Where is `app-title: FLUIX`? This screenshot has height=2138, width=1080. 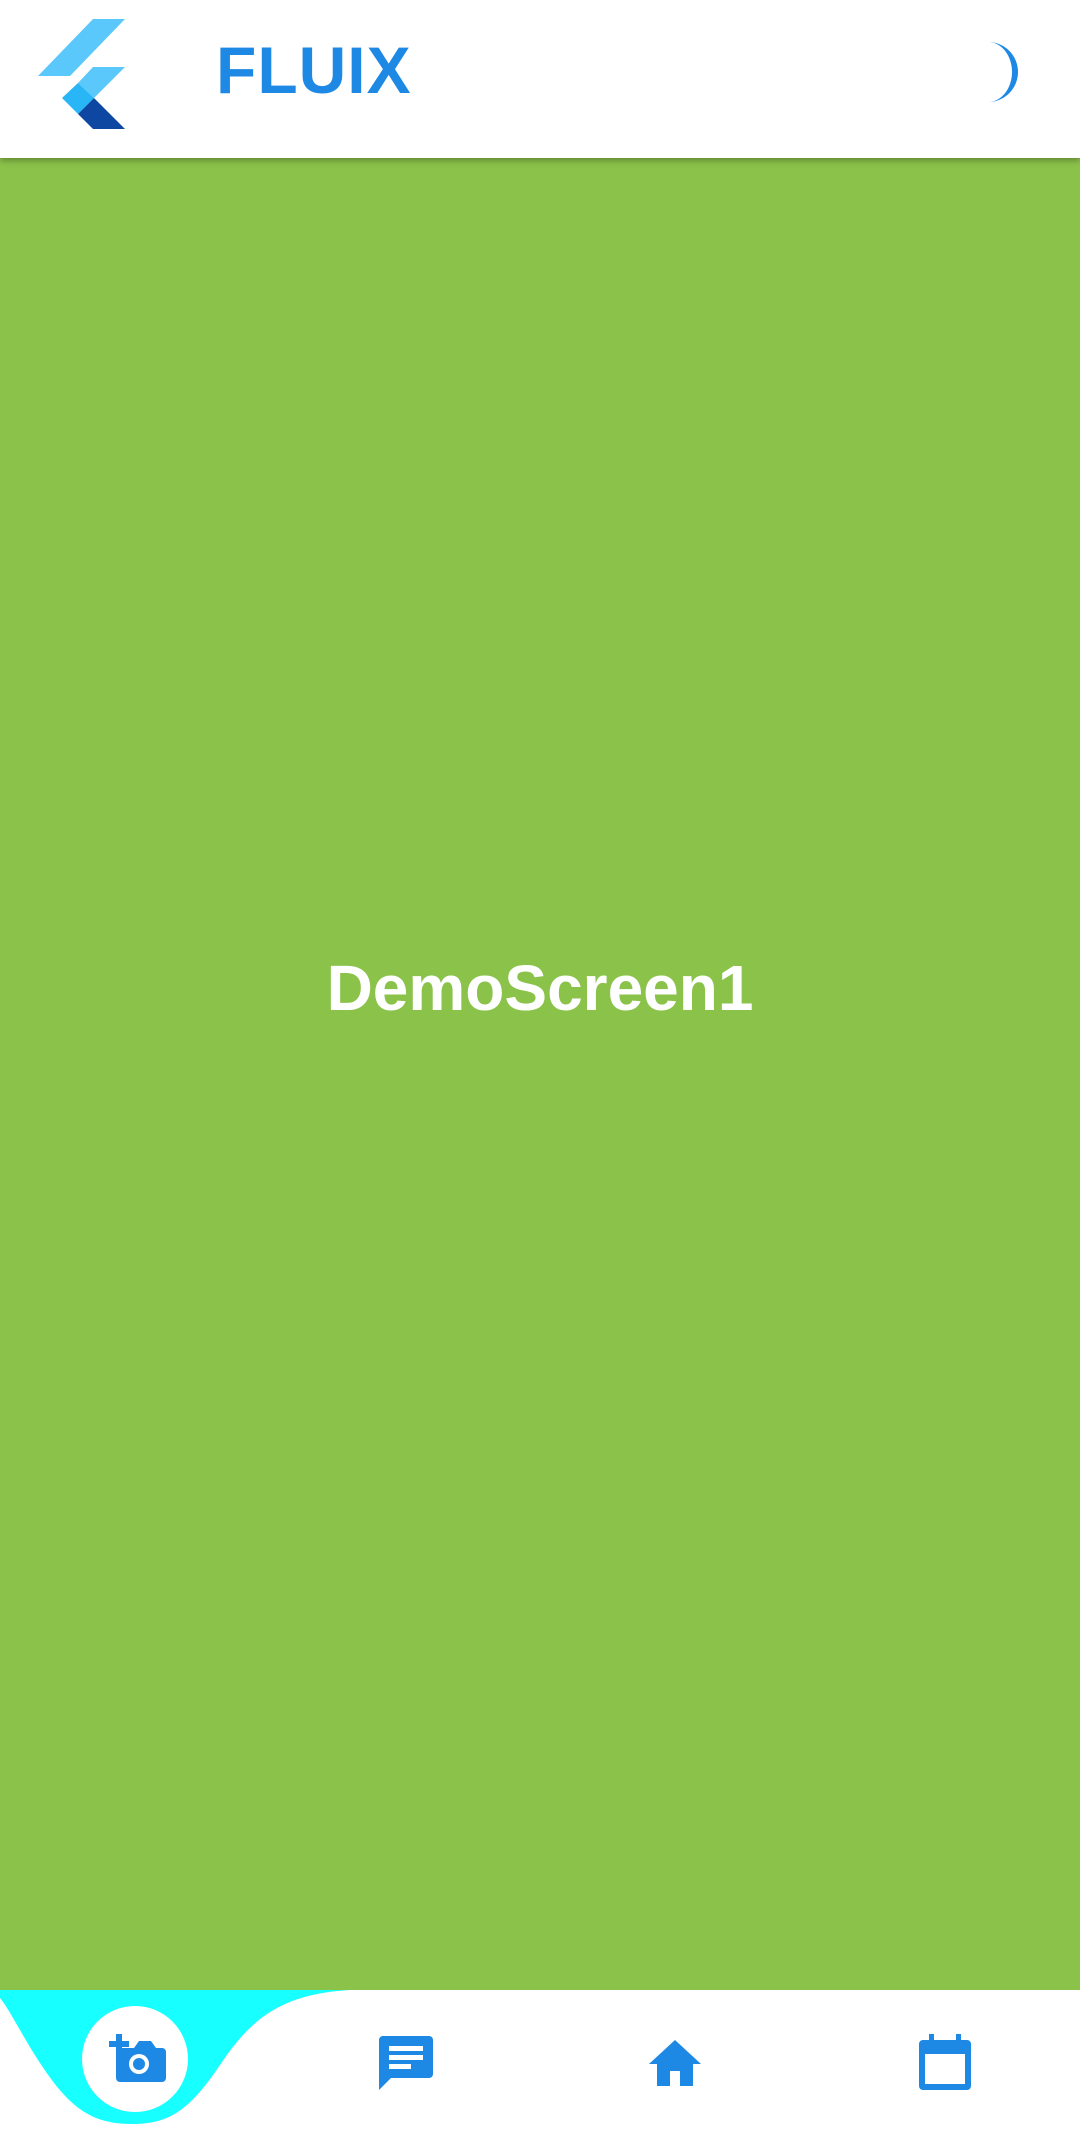 app-title: FLUIX is located at coordinates (314, 70).